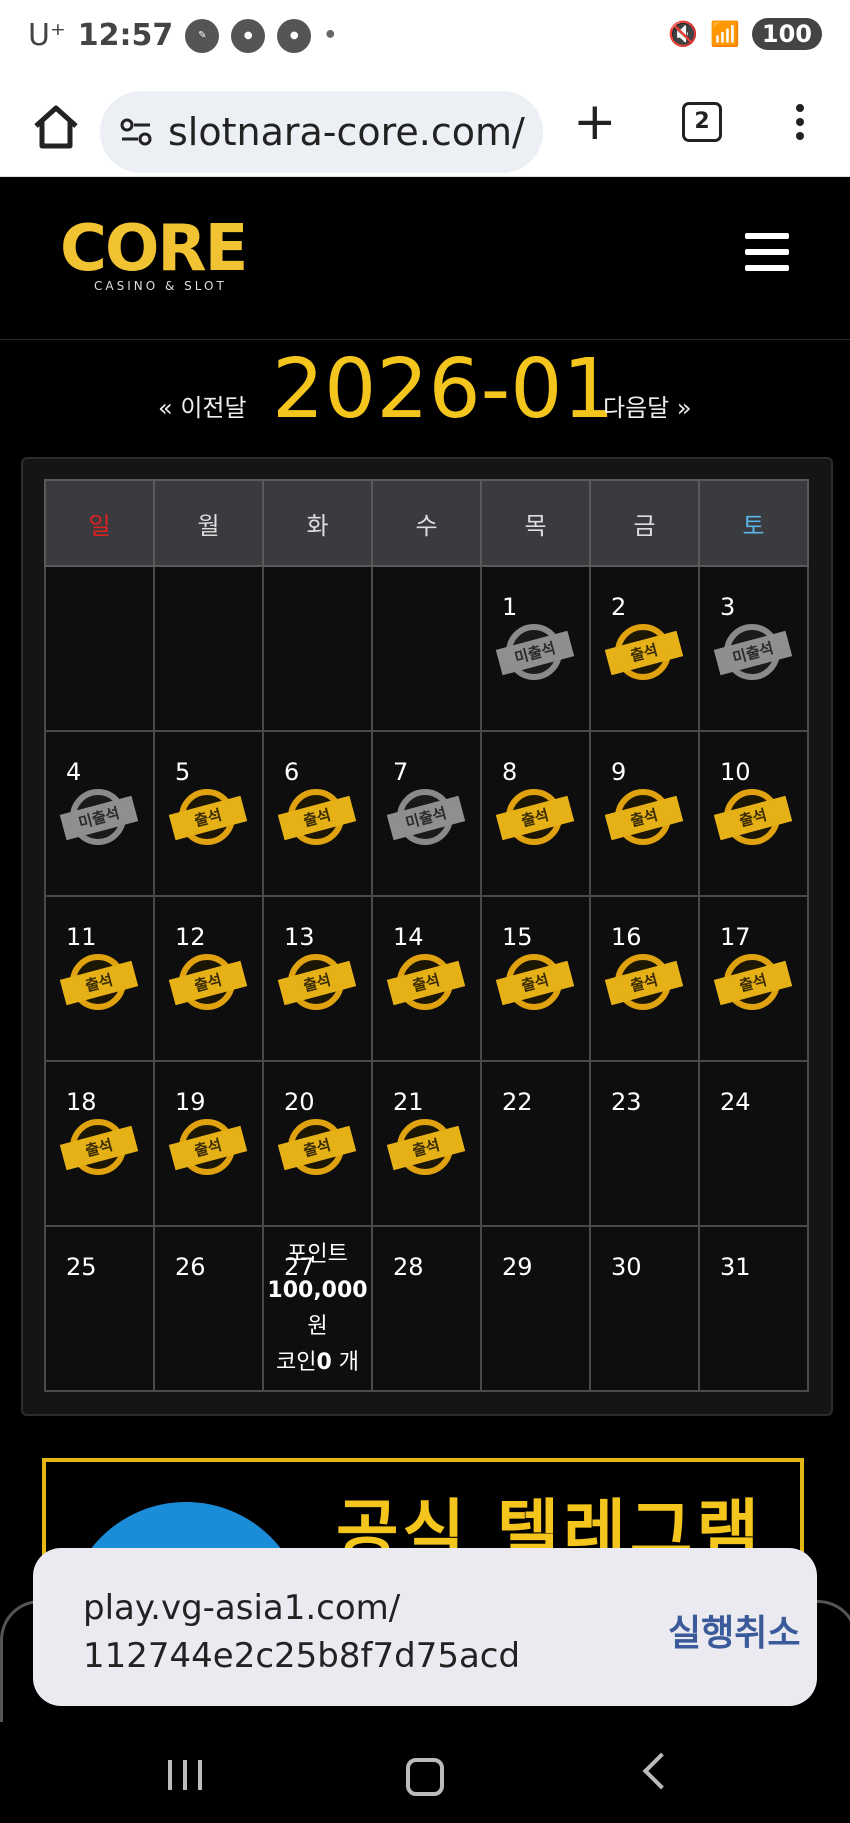 Image resolution: width=850 pixels, height=1823 pixels. Describe the element at coordinates (619, 607) in the screenshot. I see `day-number: 2` at that location.